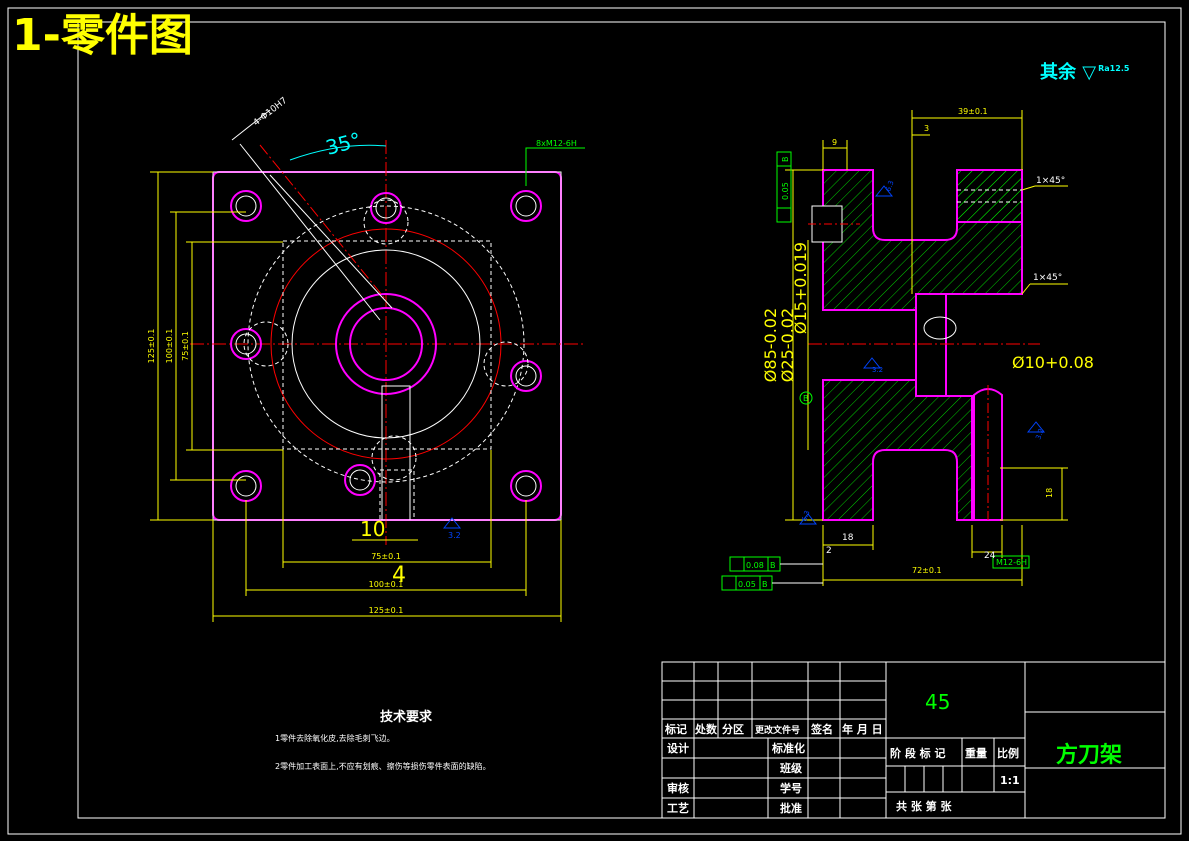 This screenshot has height=841, width=1189. I want to click on rest-roughness-note: 其余 ▽ Ra12.5, so click(1084, 71).